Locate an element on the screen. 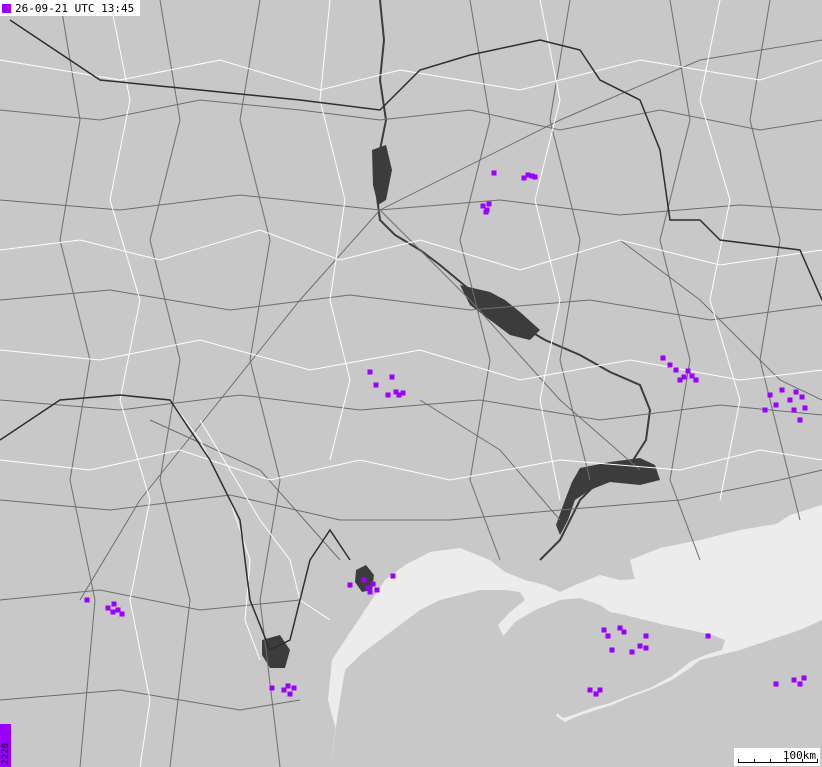 The width and height of the screenshot is (822, 767). timestamp-header: 26-09-21 UTC 13:45 is located at coordinates (70, 8).